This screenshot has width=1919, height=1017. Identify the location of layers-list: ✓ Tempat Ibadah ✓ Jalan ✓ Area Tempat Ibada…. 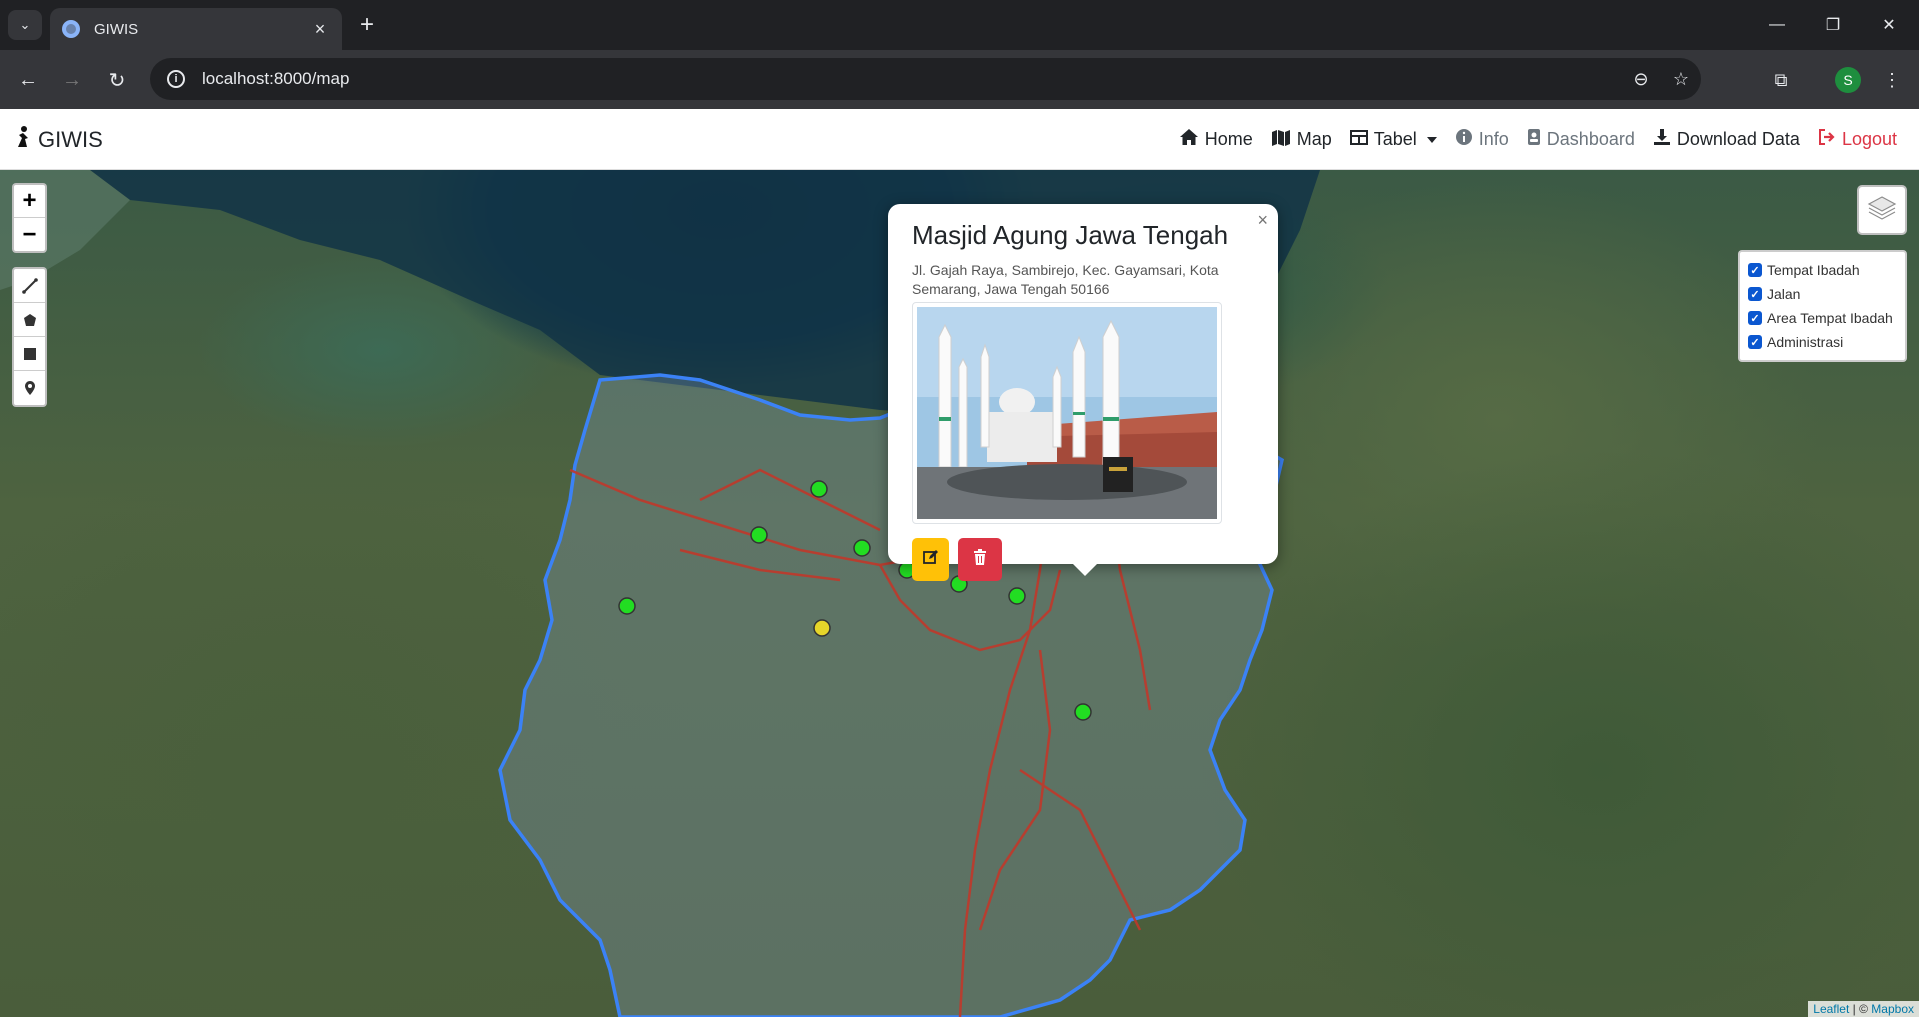
(1822, 306).